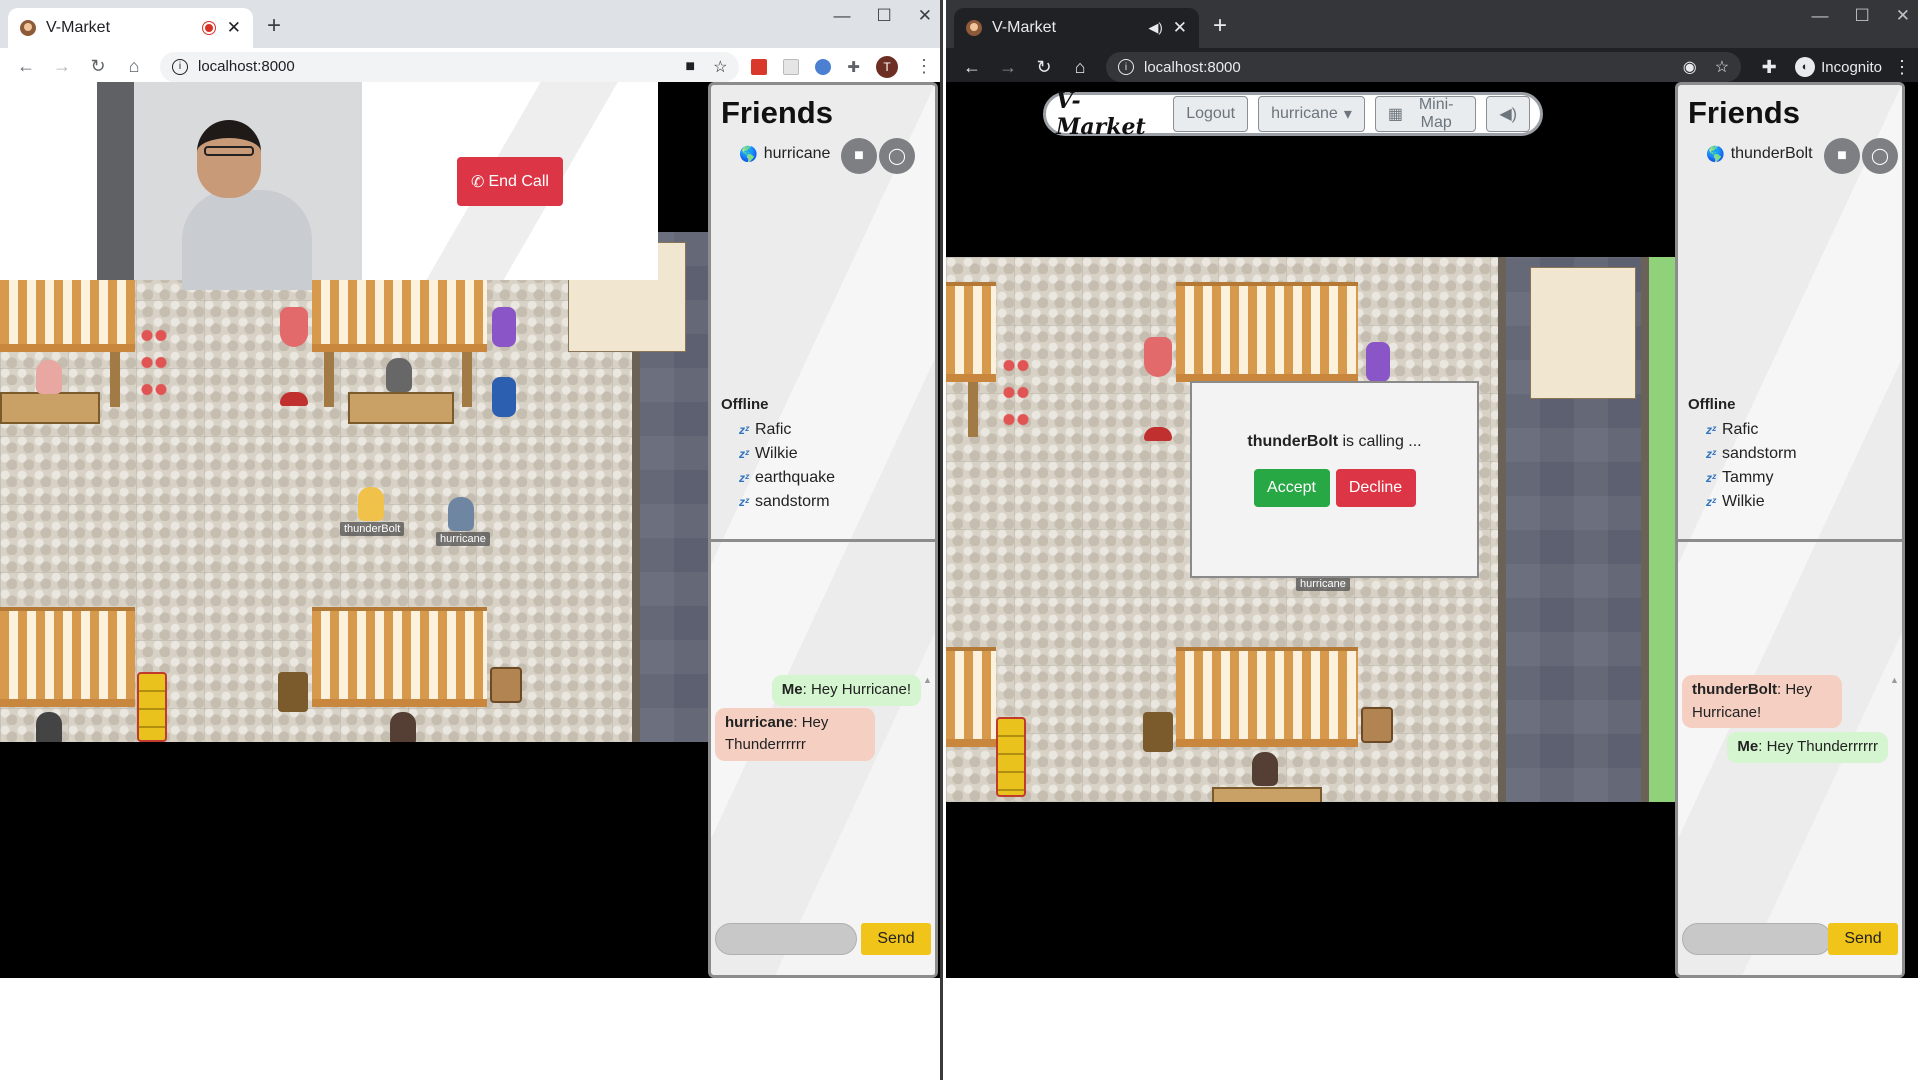 This screenshot has height=1080, width=1918. What do you see at coordinates (130, 28) in the screenshot?
I see `browser-tab: V-Market ✕` at bounding box center [130, 28].